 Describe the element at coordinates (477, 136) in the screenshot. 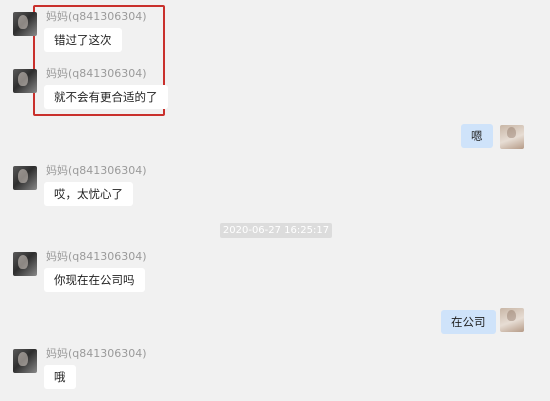

I see `message-bubble-self: 嗯` at that location.